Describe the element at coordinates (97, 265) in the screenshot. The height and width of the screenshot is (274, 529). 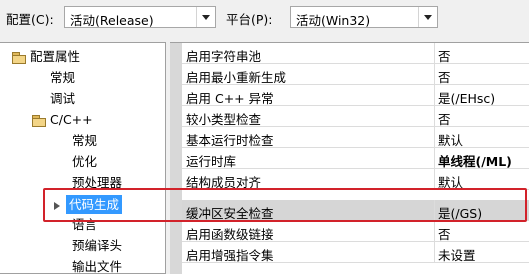
I see `tree-item-output-files: 输出文件` at that location.